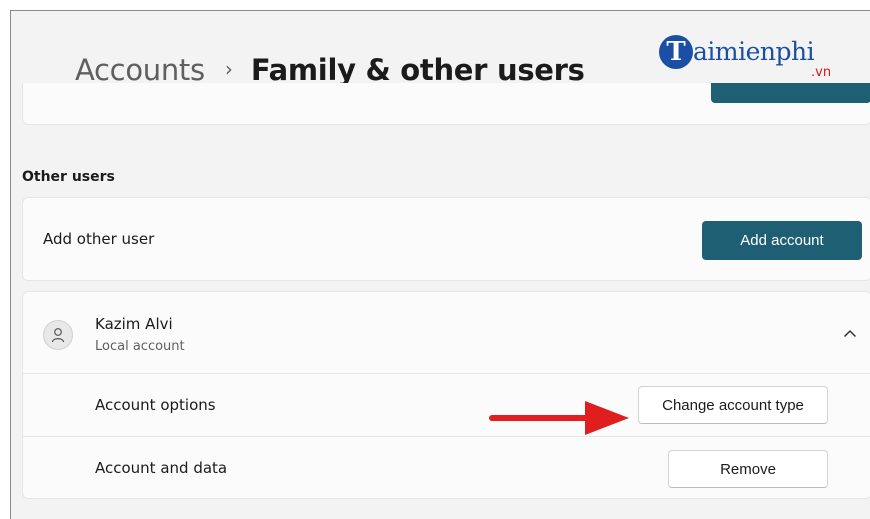 The height and width of the screenshot is (519, 870). Describe the element at coordinates (559, 418) in the screenshot. I see `red-arrow-icon` at that location.